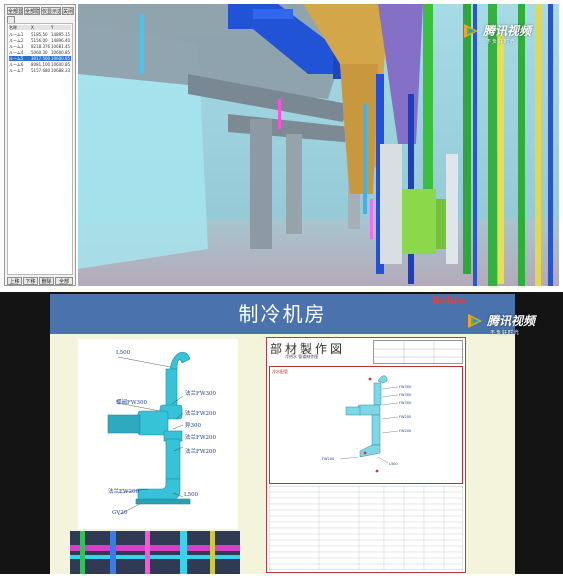 The width and height of the screenshot is (563, 578). What do you see at coordinates (32, 27) in the screenshot?
I see `col-x: X` at bounding box center [32, 27].